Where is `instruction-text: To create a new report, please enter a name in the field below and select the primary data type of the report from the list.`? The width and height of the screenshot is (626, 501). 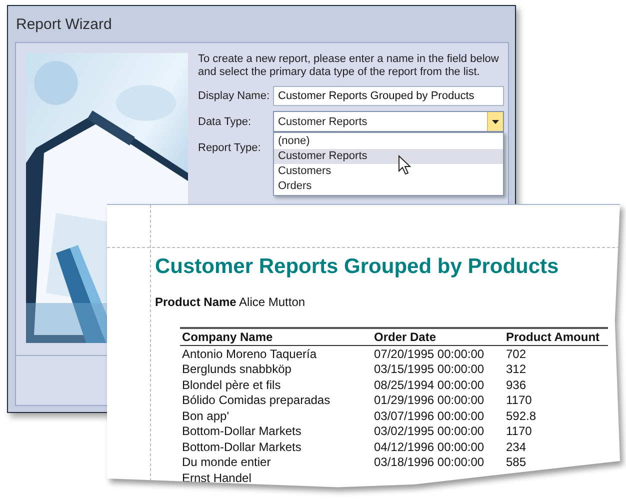
instruction-text: To create a new report, please enter a name in the field below and select the primary data type of the report from the list. is located at coordinates (349, 66).